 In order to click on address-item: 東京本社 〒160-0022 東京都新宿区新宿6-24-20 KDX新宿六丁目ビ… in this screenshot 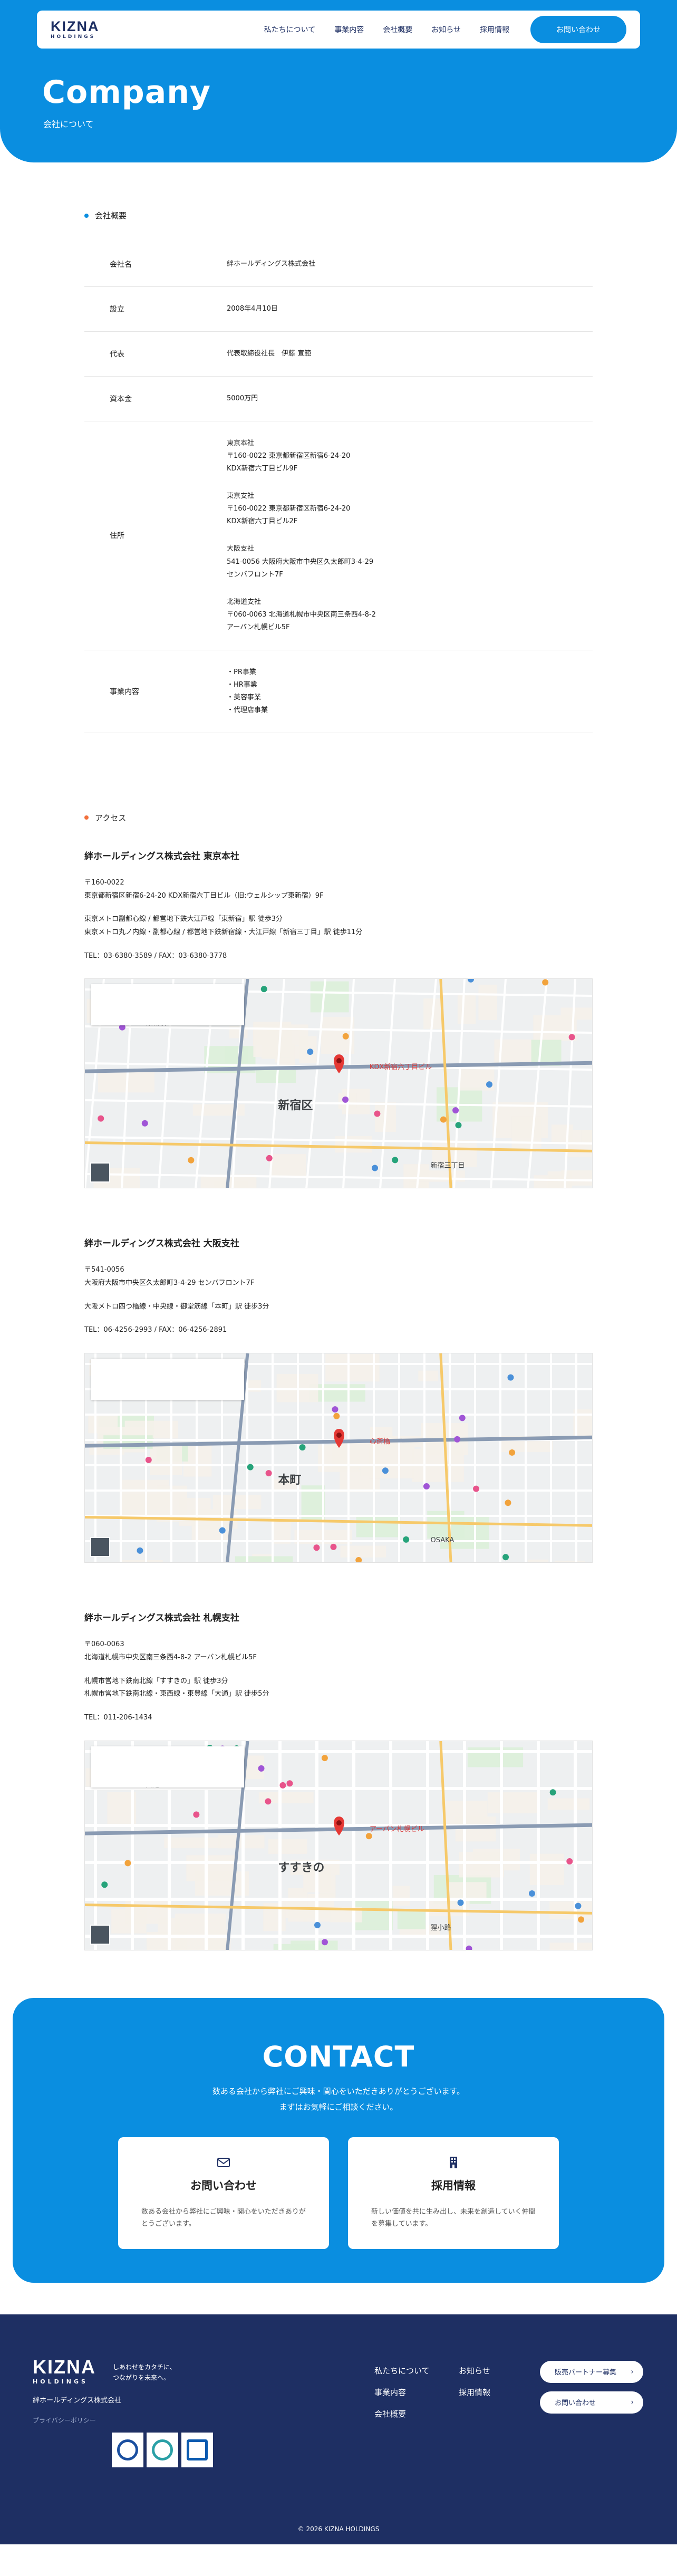, I will do `click(410, 456)`.